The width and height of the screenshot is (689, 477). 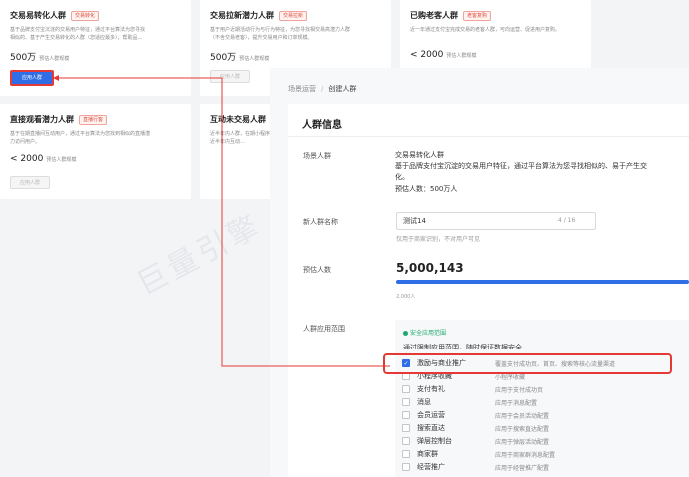 What do you see at coordinates (521, 166) in the screenshot?
I see `scene-desc-line1: 基于品牌支付宝沉淀的交易用户特征，通过平台算法为您寻找相似的、易于产生交` at bounding box center [521, 166].